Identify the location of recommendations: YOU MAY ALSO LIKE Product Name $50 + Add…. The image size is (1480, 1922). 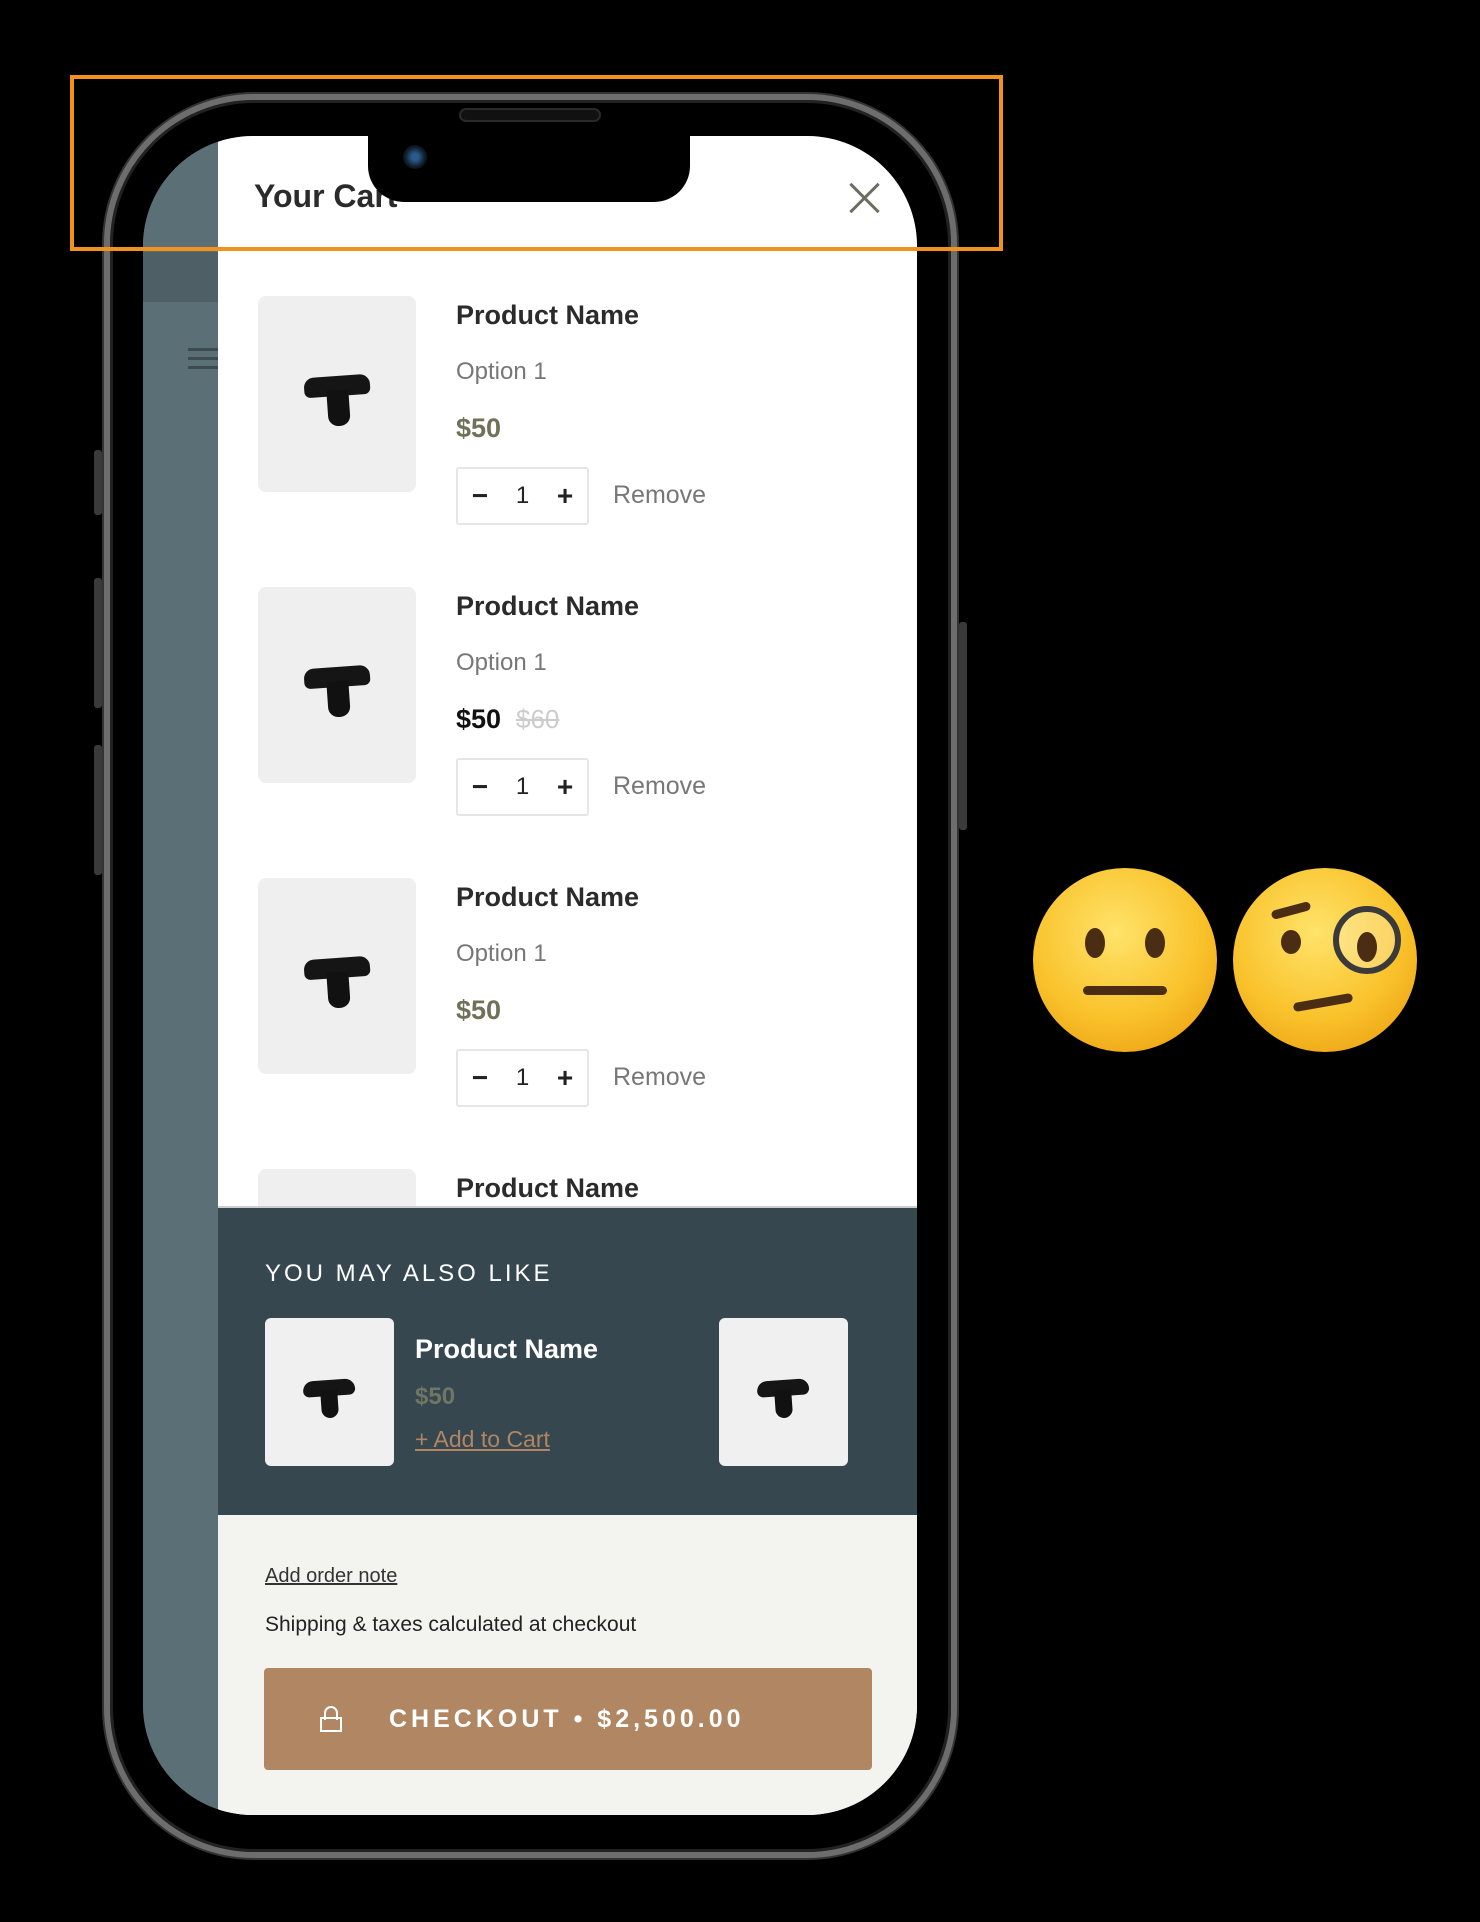
(567, 1360).